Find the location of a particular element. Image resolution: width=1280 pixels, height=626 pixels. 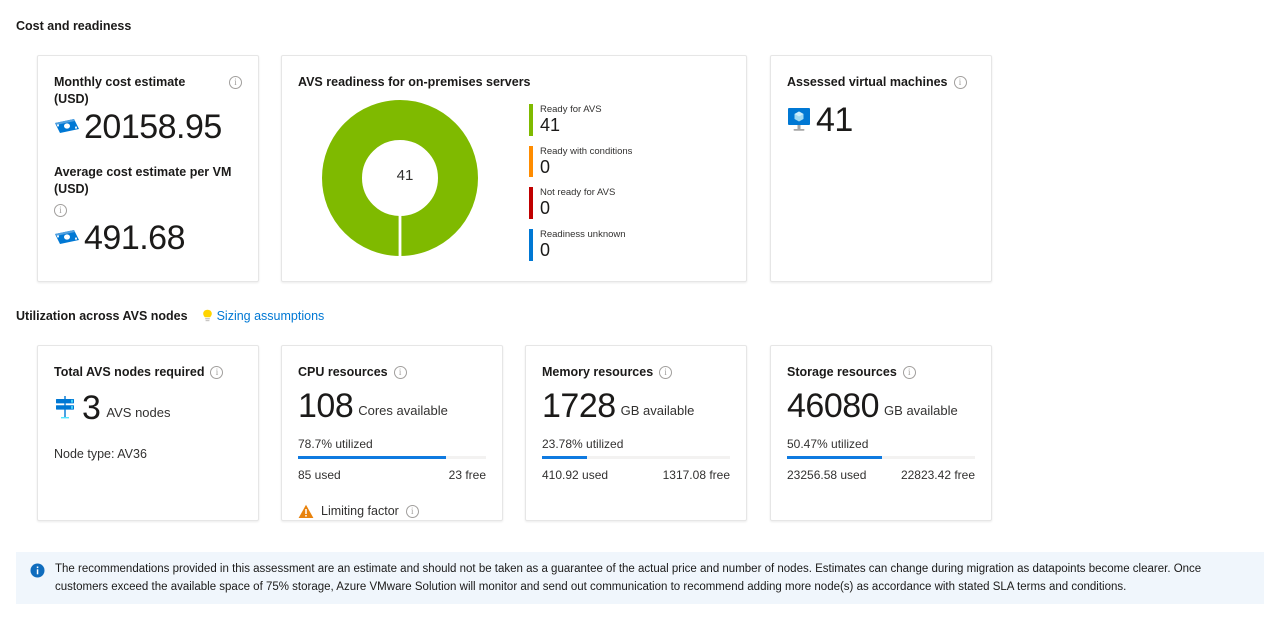

storage-title-text: Storage resources is located at coordinates (842, 372).